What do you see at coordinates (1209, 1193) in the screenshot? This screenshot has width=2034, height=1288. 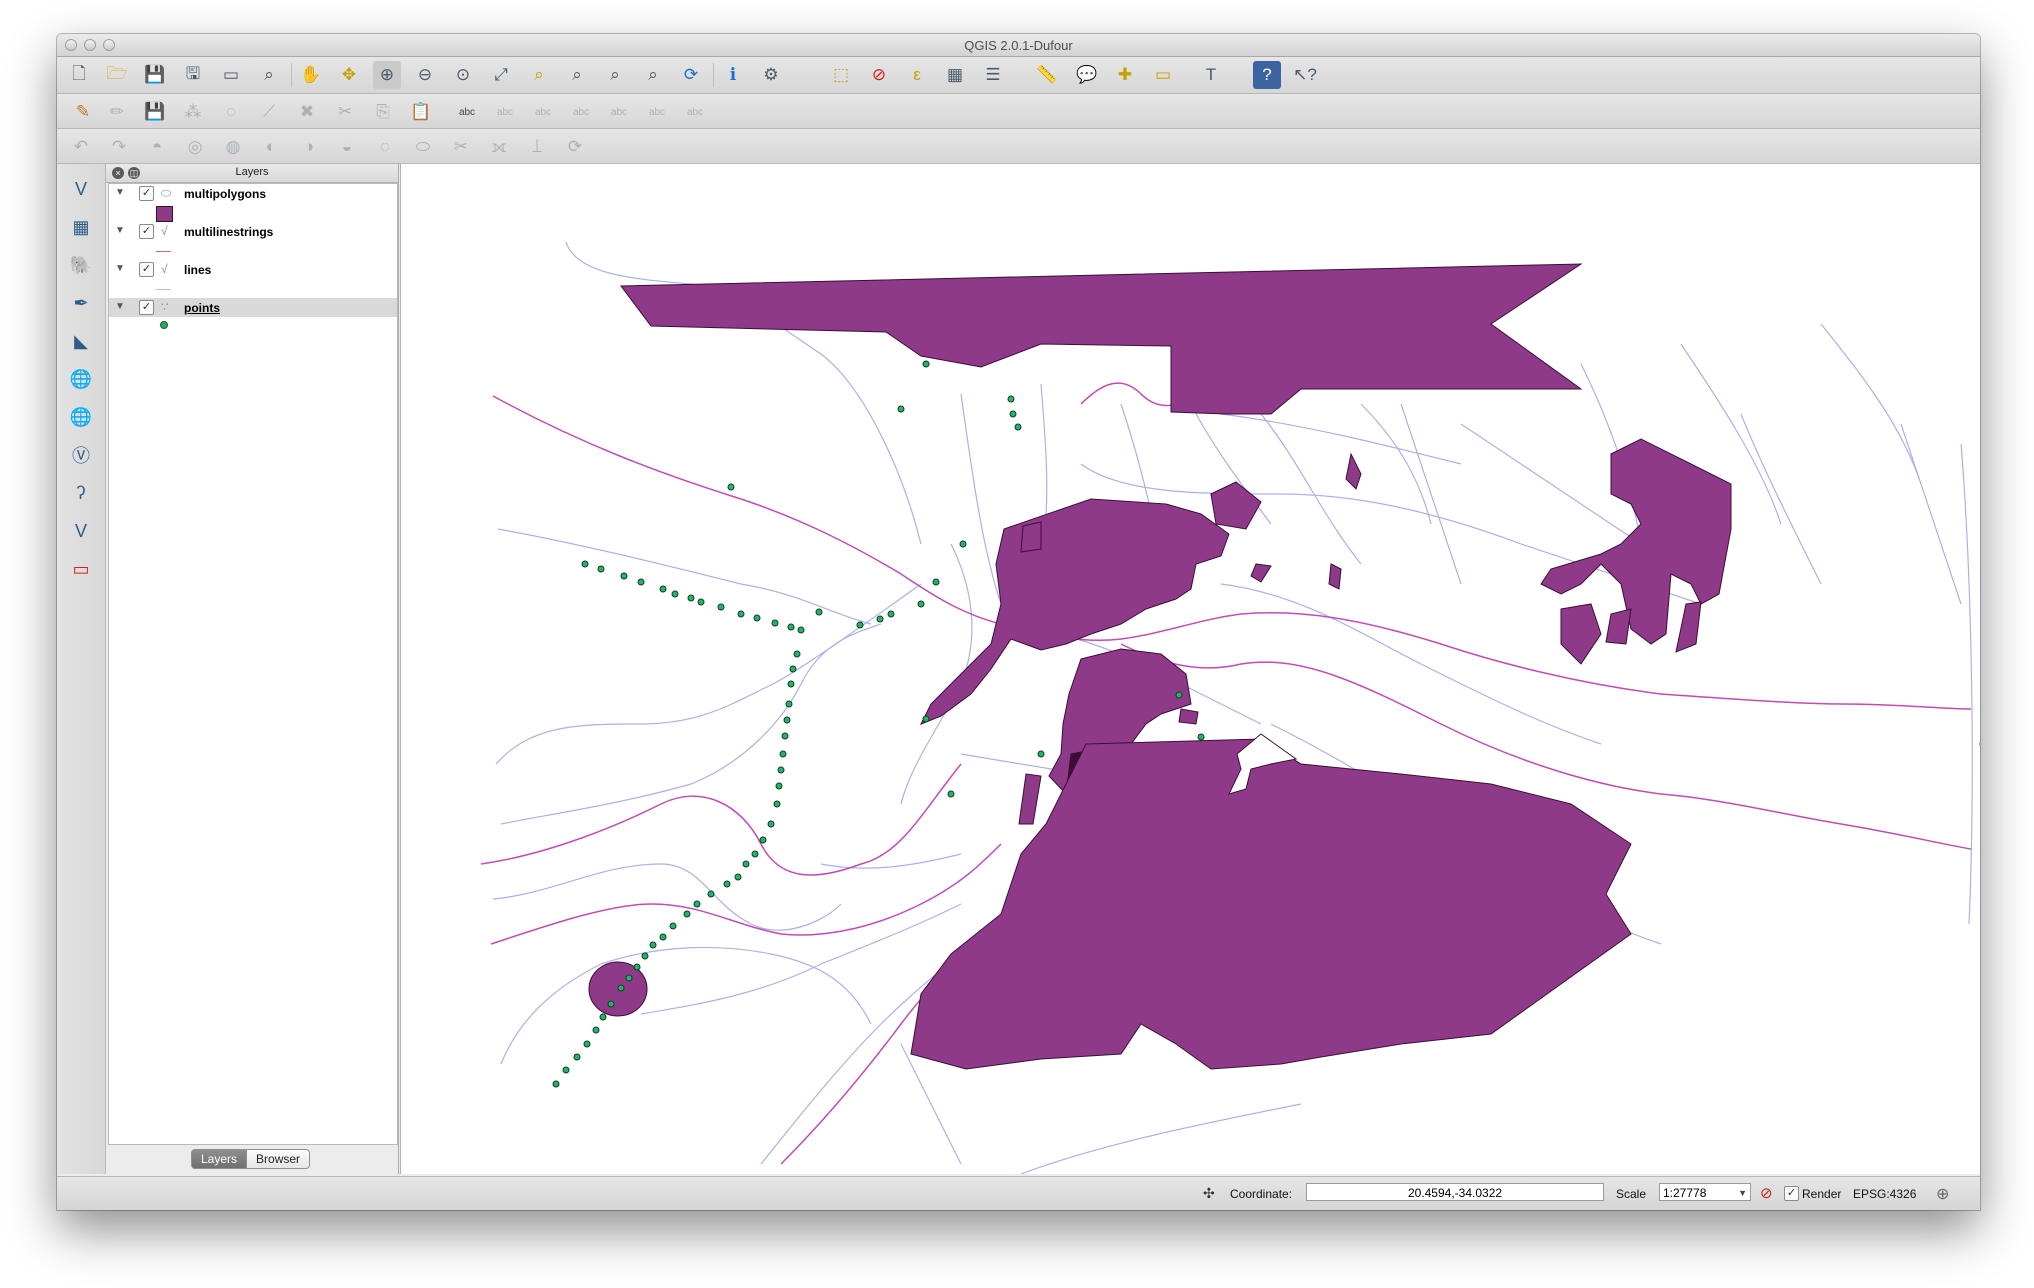 I see `coordinate-toggle-icon: ✣` at bounding box center [1209, 1193].